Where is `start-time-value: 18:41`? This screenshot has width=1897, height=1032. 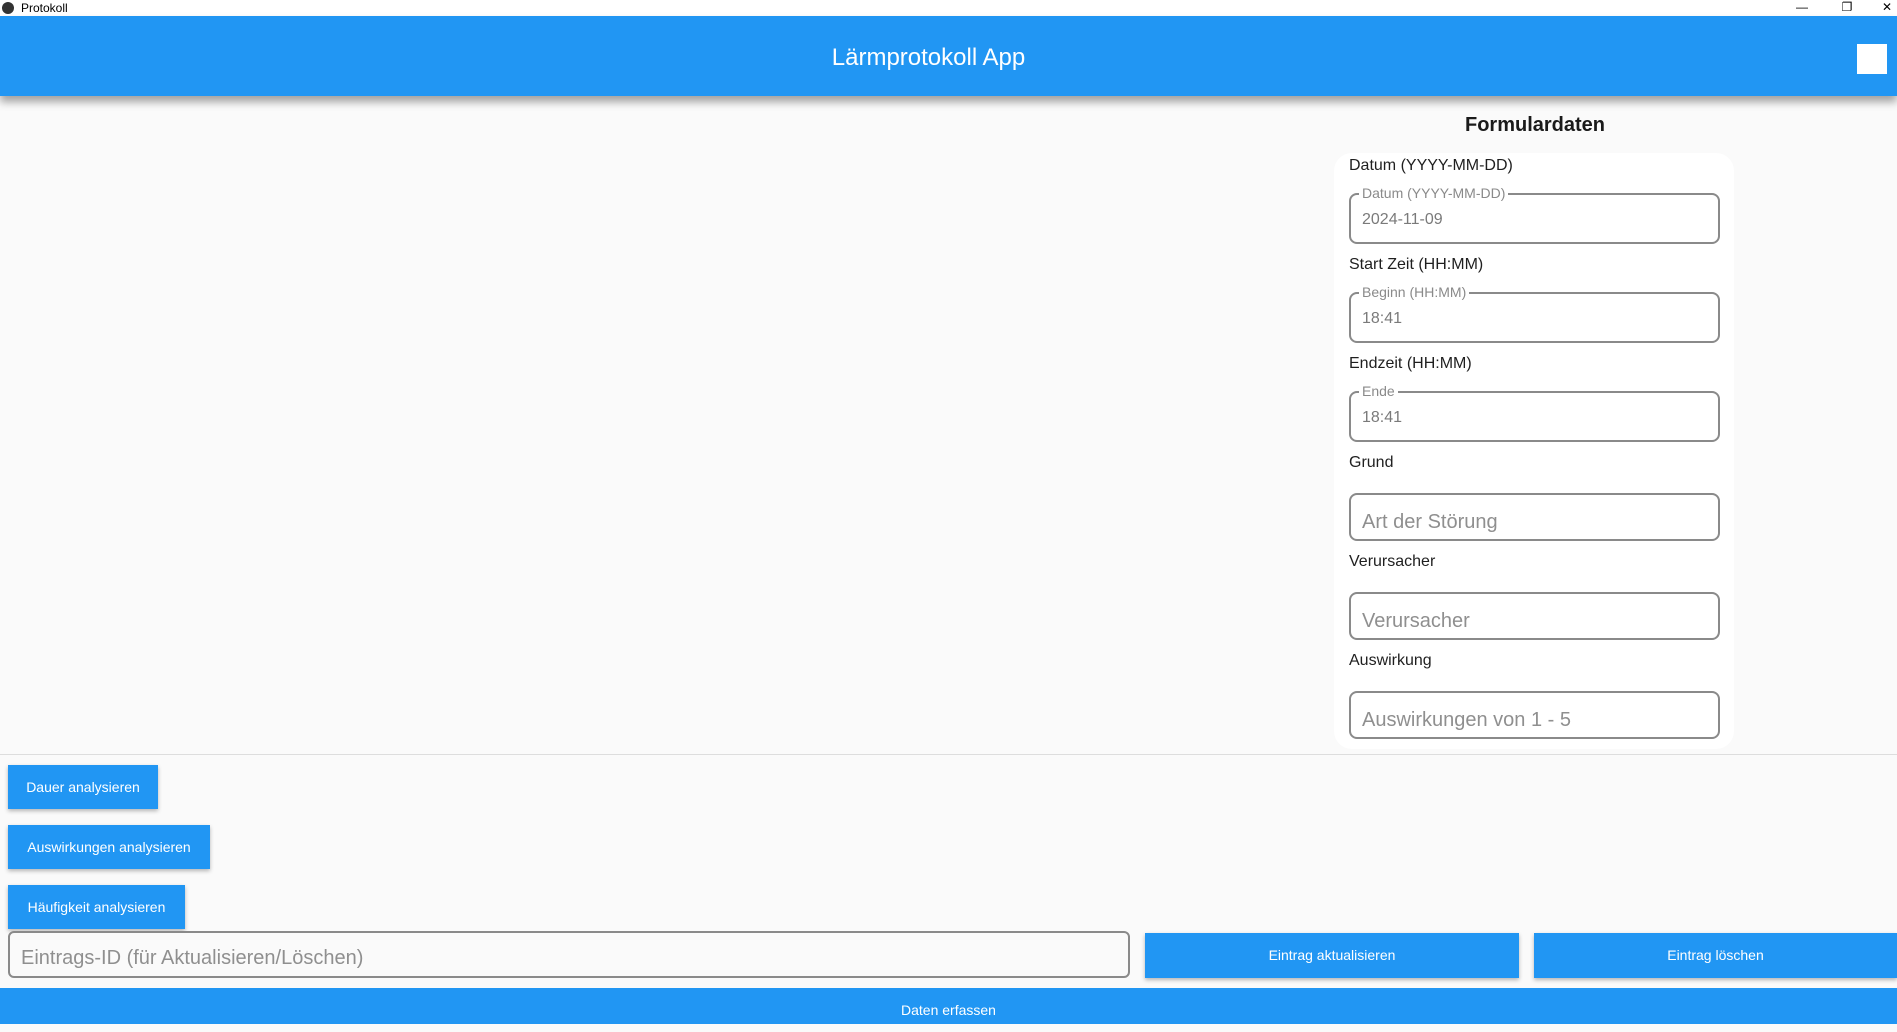 start-time-value: 18:41 is located at coordinates (1382, 318).